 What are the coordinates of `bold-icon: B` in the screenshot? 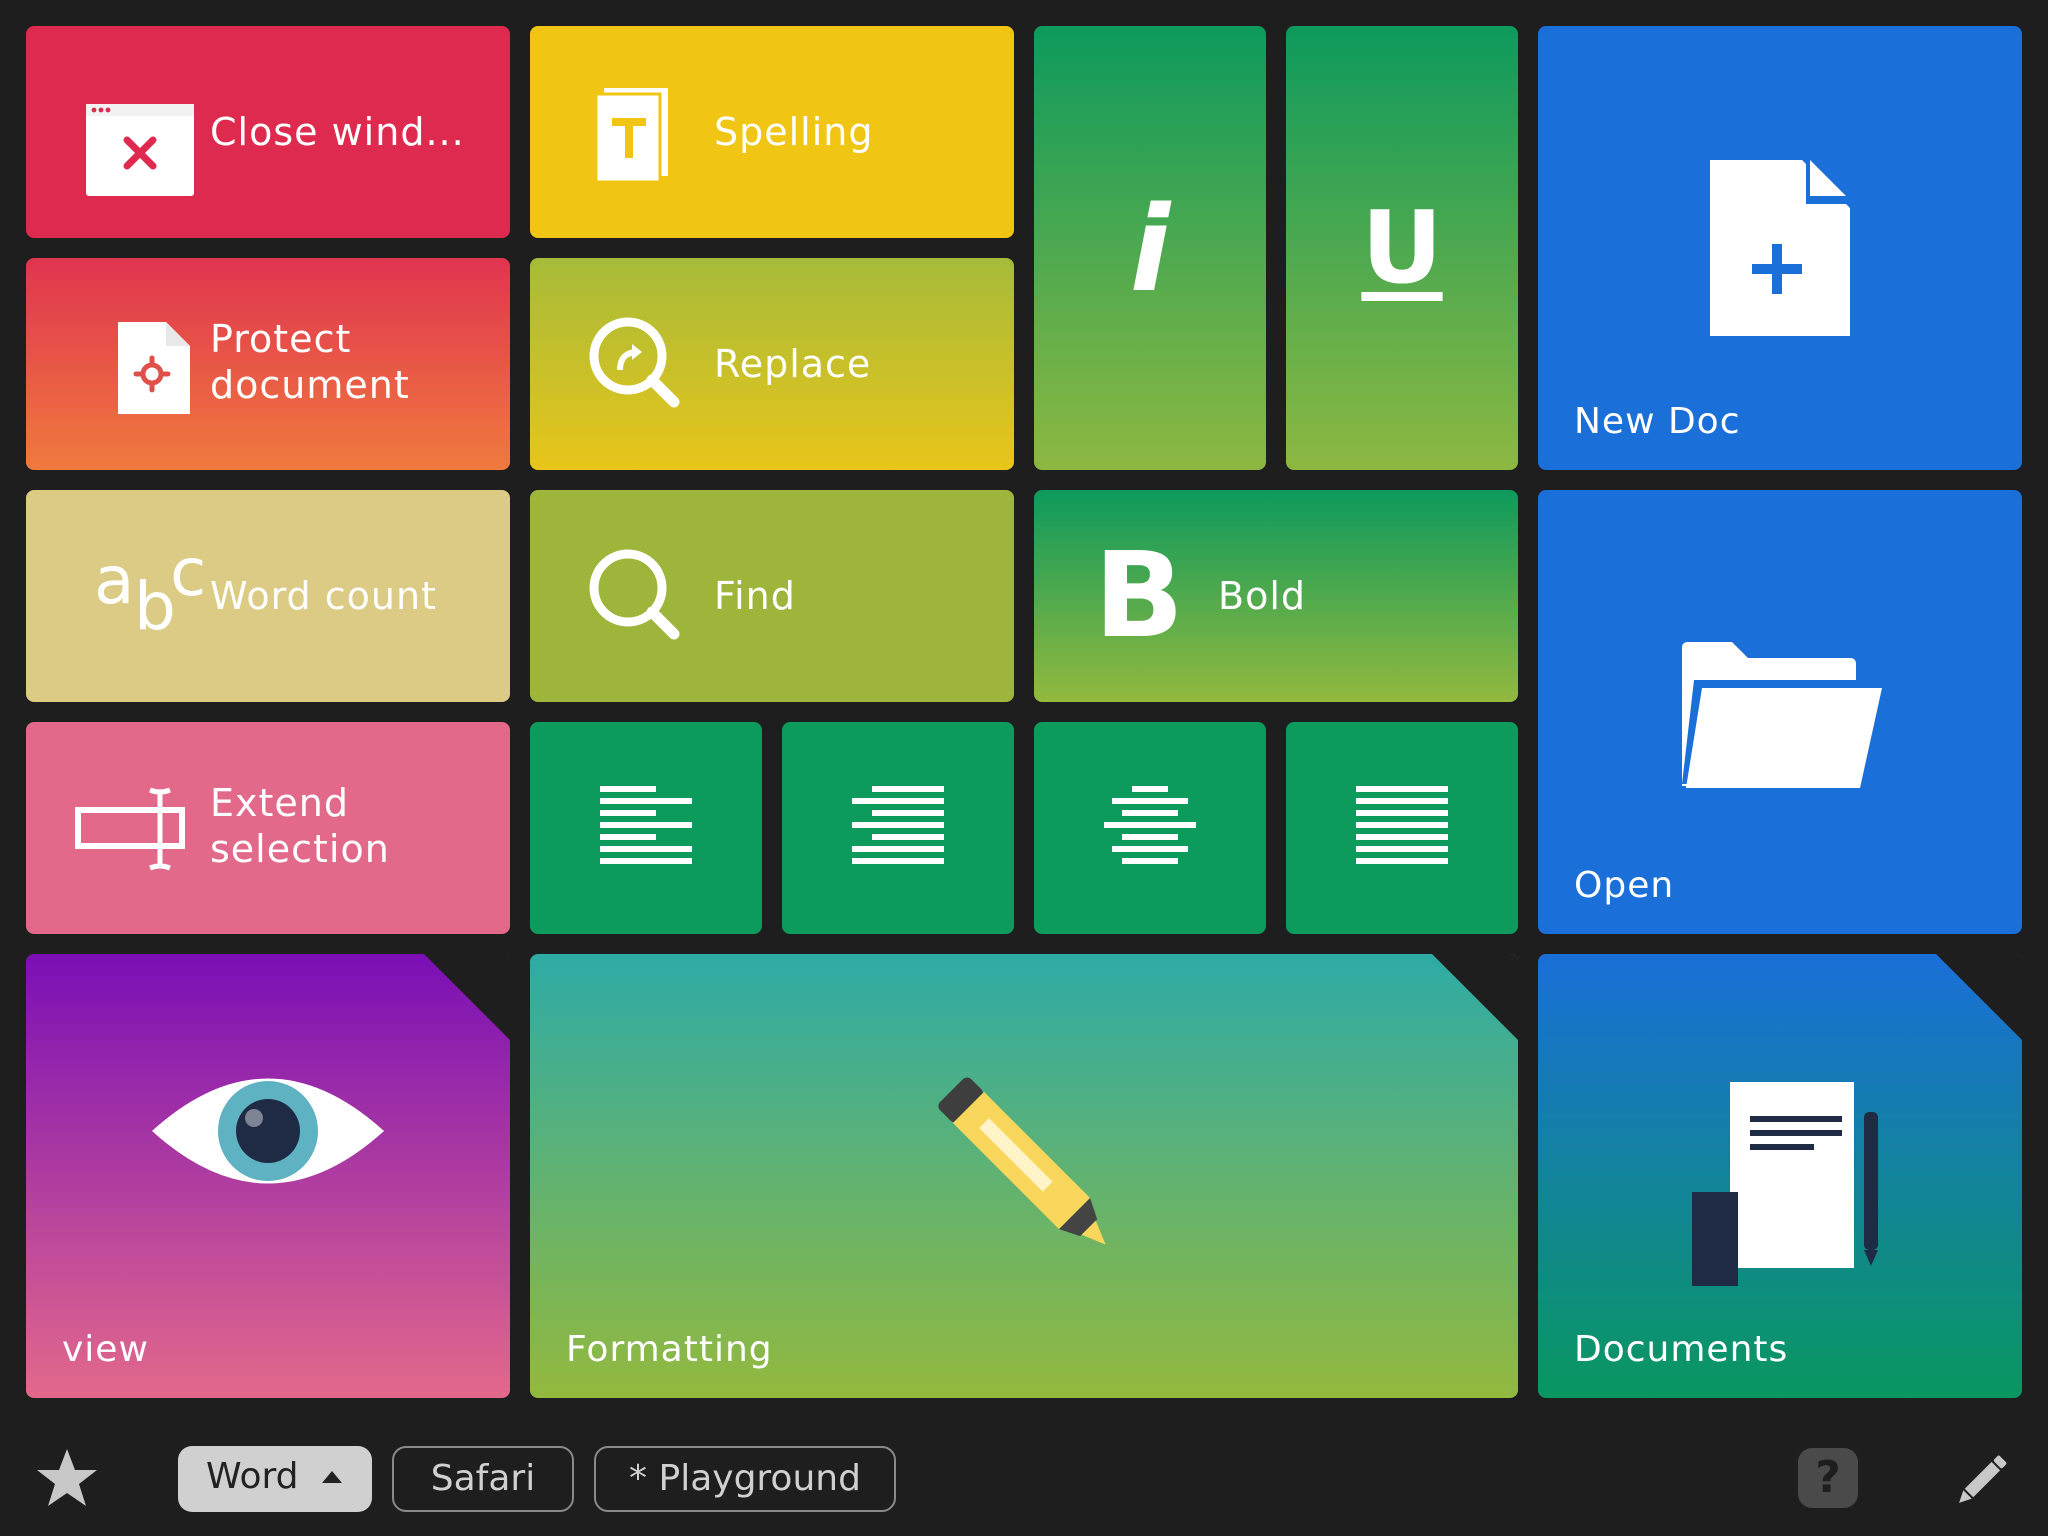 It's located at (1139, 595).